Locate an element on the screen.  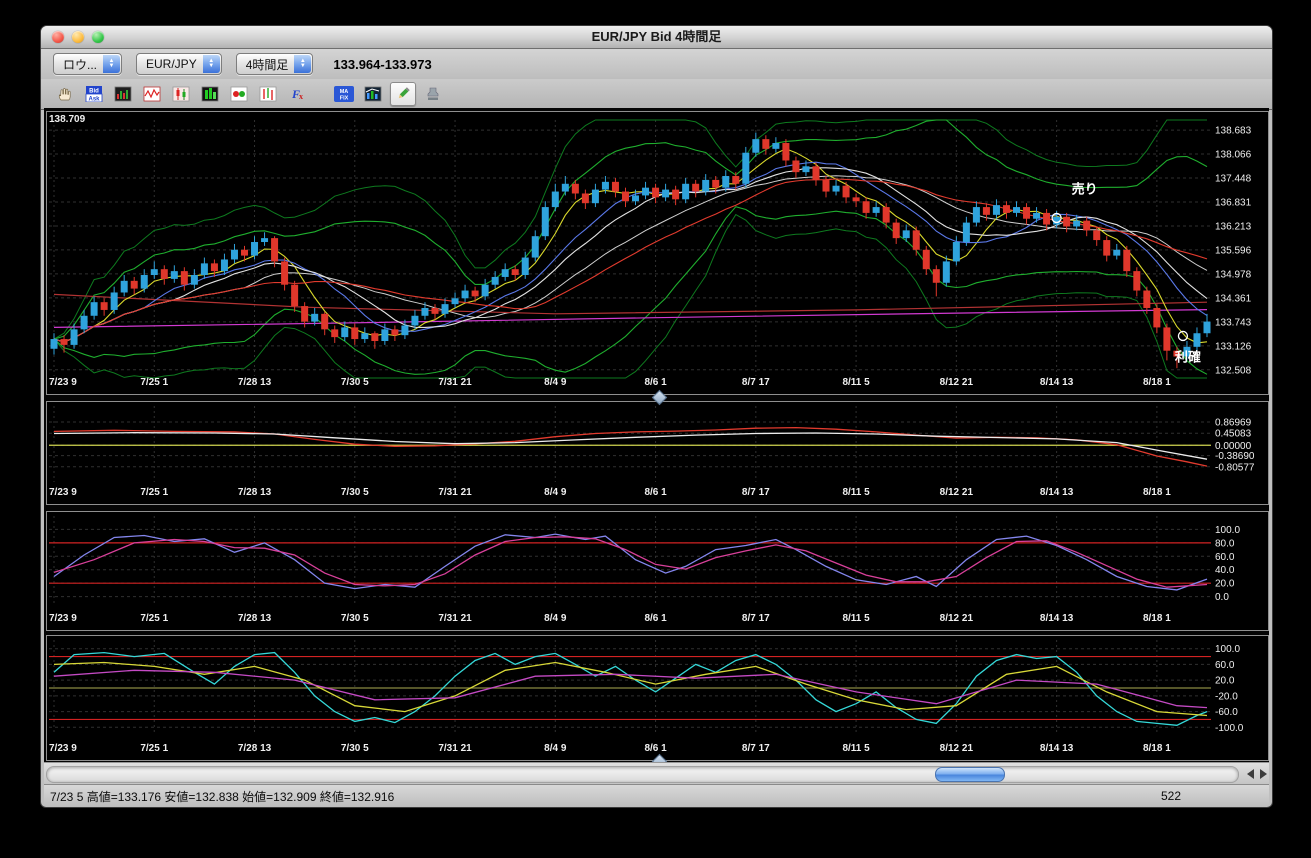
svg-text: -60.0 is located at coordinates (1226, 712).